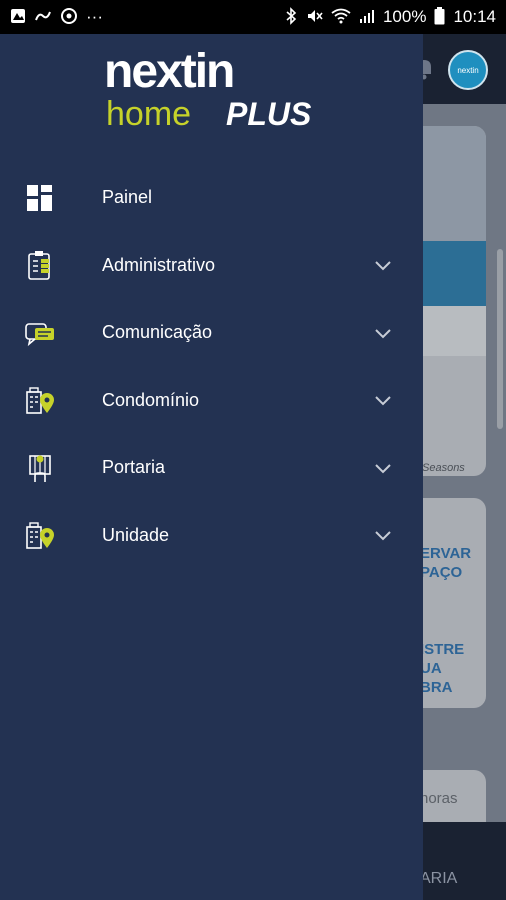 The height and width of the screenshot is (900, 506). I want to click on battery-percent: 100%, so click(404, 16).